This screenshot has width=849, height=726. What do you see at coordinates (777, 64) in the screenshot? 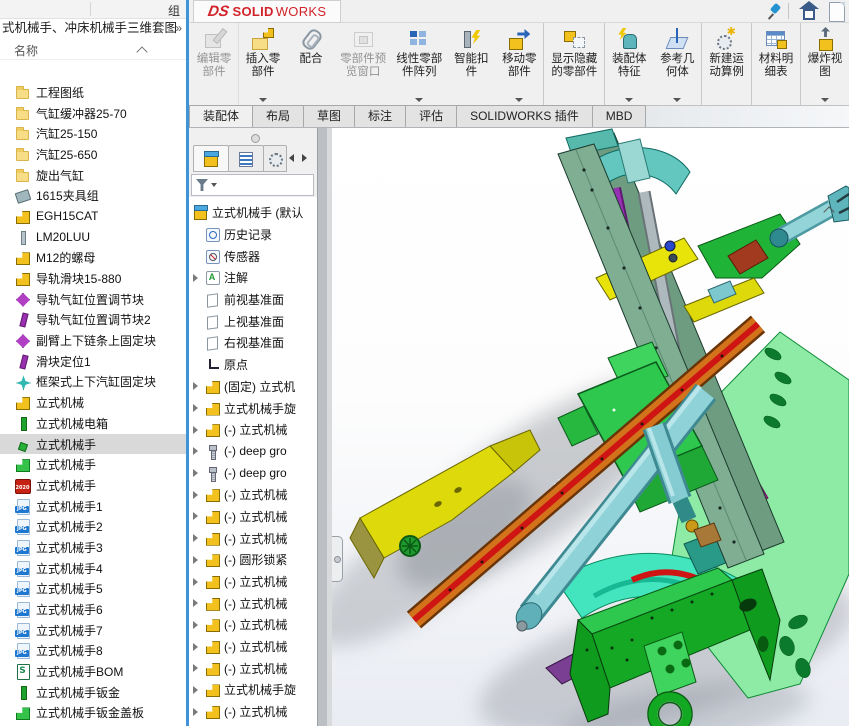
I see `ribbon-button: 材料明细表` at bounding box center [777, 64].